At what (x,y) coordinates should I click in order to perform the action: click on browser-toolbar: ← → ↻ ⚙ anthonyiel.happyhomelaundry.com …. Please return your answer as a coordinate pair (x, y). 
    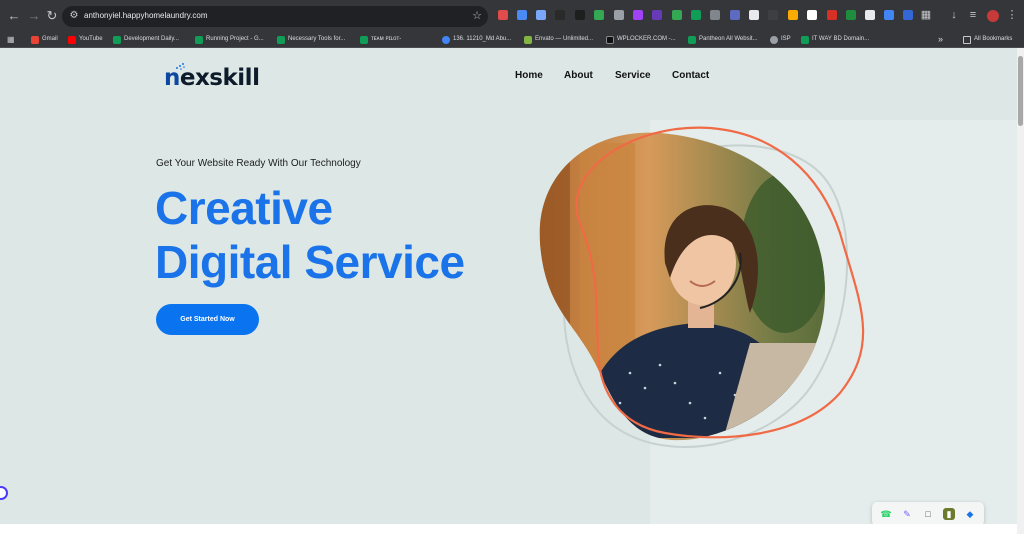
    Looking at the image, I should click on (512, 16).